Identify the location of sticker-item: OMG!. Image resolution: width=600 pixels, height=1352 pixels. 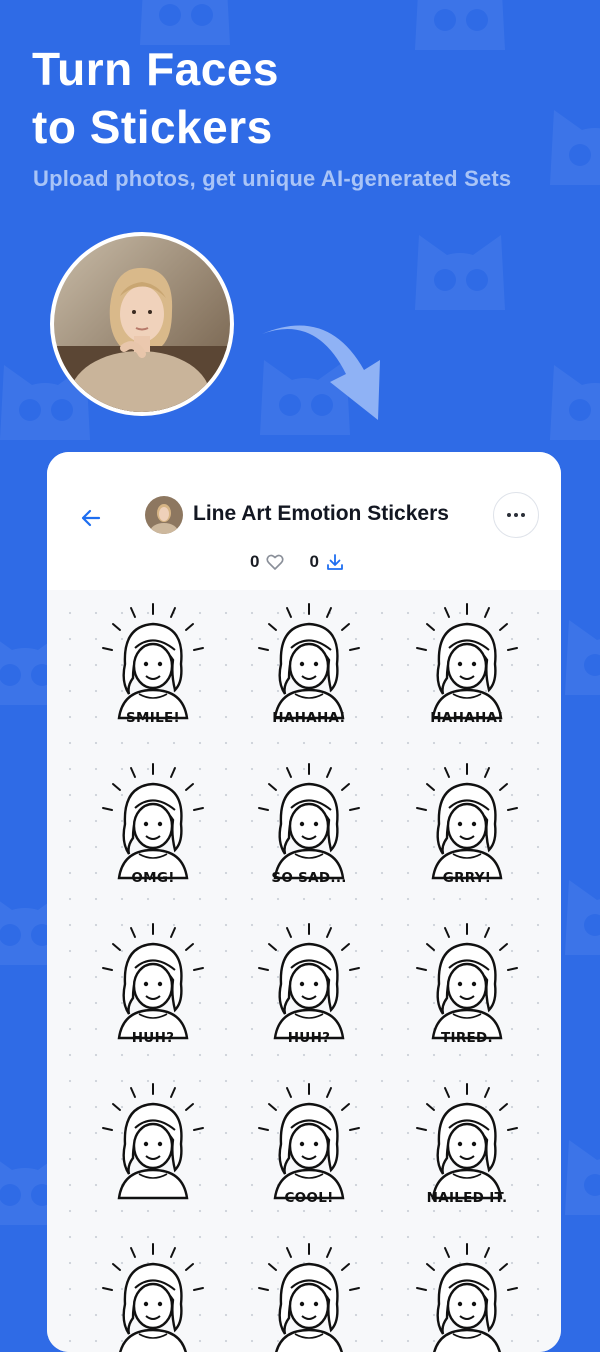
(153, 828).